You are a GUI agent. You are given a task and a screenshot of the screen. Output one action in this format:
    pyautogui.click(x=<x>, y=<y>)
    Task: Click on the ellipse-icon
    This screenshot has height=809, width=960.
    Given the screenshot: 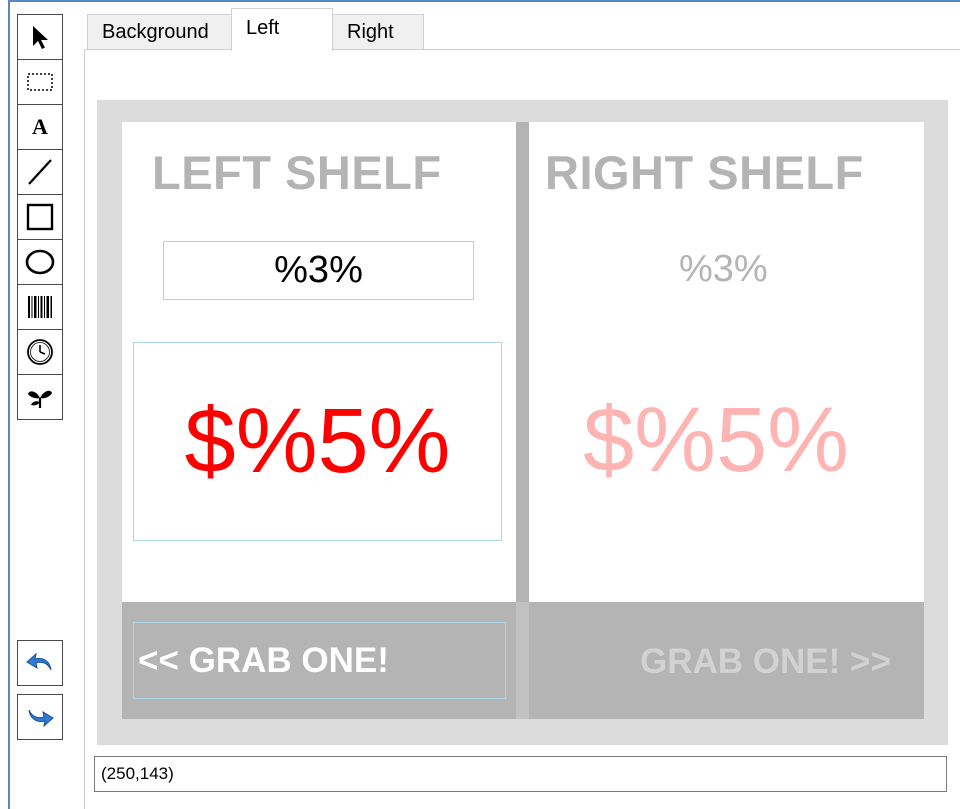 What is the action you would take?
    pyautogui.click(x=40, y=262)
    